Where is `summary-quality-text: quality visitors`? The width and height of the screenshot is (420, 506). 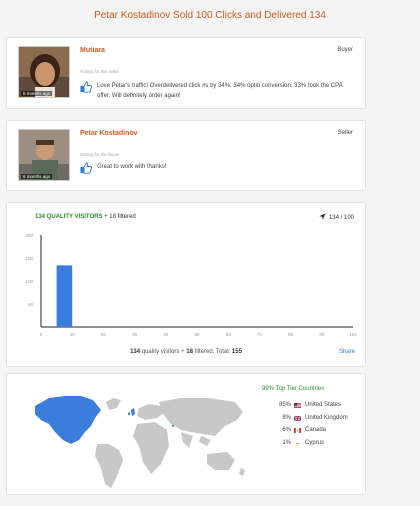
summary-quality-text: quality visitors is located at coordinates (160, 352).